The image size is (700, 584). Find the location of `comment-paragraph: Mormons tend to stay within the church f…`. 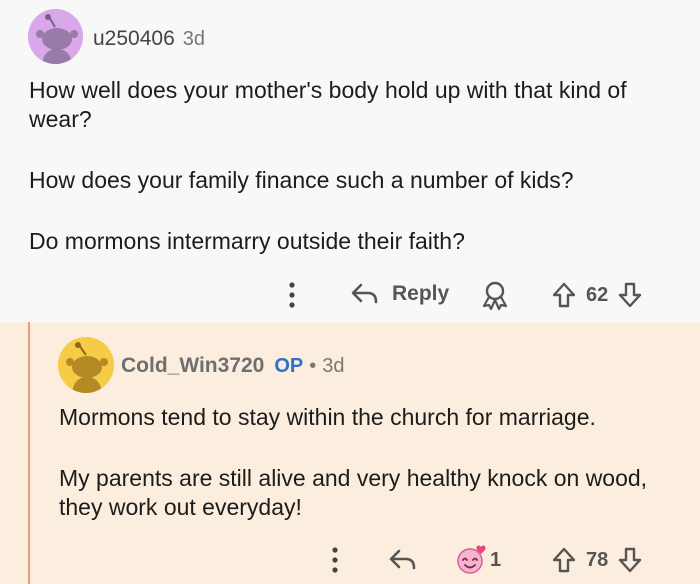

comment-paragraph: Mormons tend to stay within the church f… is located at coordinates (327, 417).